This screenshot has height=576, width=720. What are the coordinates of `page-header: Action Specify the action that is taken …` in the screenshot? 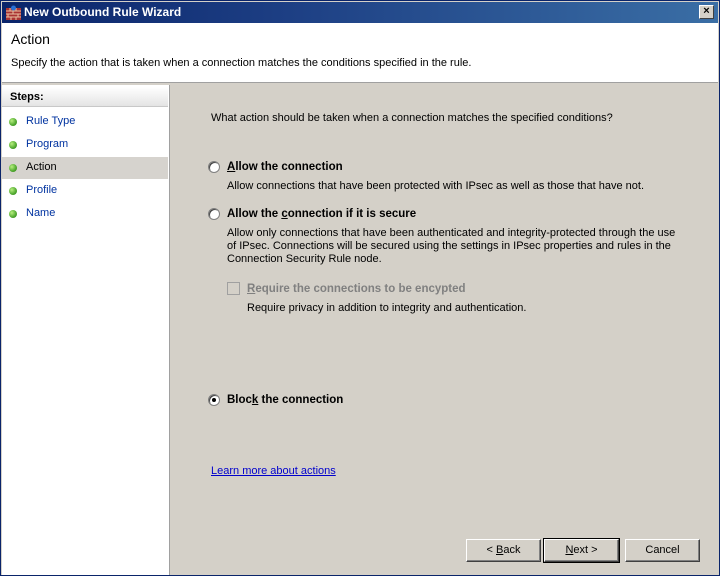 It's located at (360, 53).